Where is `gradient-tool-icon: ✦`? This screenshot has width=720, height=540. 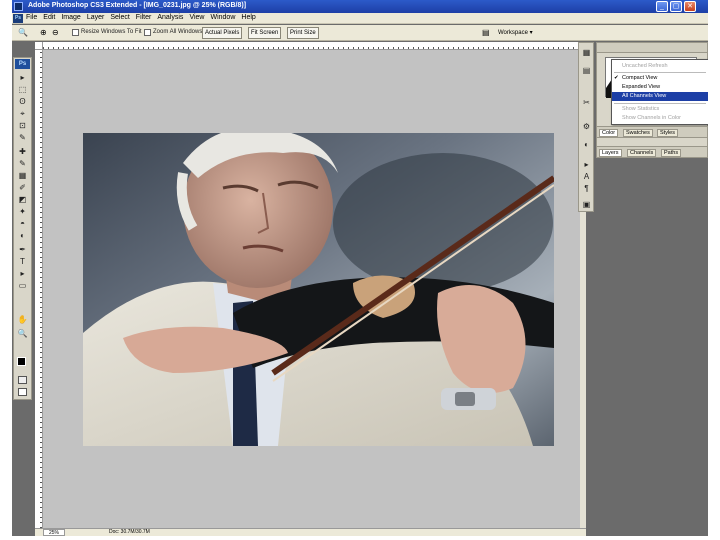
gradient-tool-icon: ✦ is located at coordinates (22, 211).